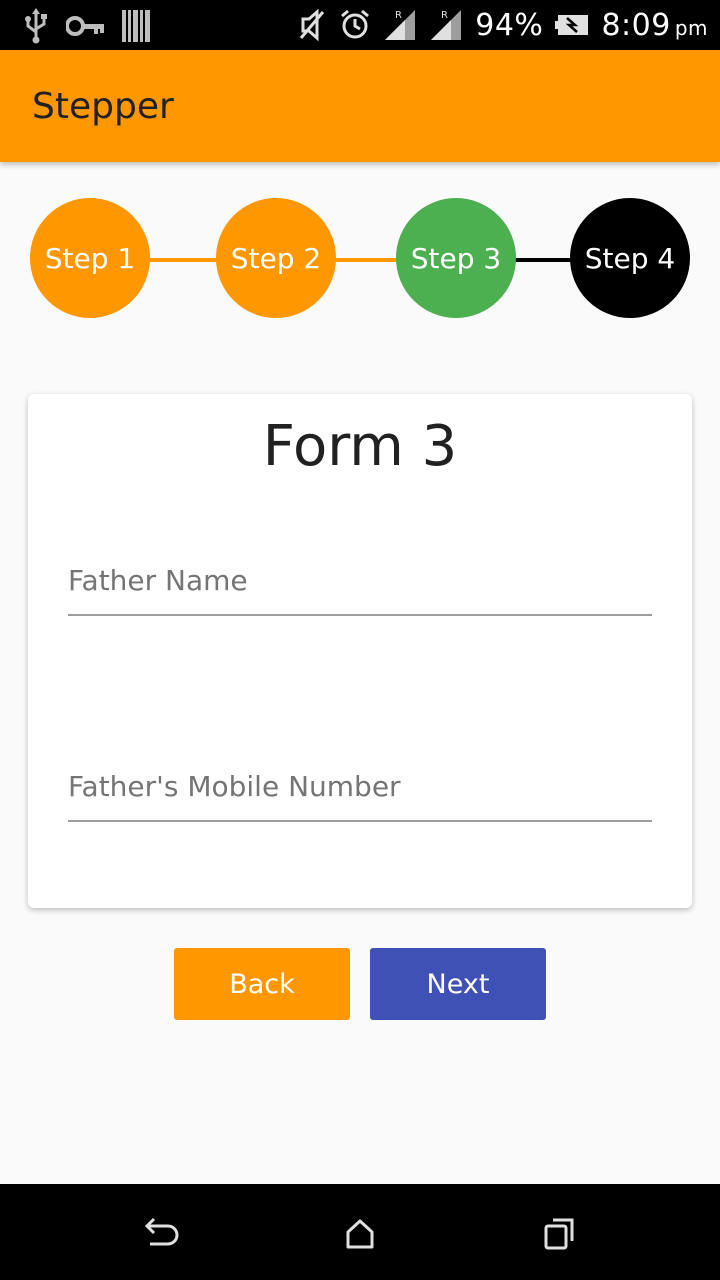  Describe the element at coordinates (360, 581) in the screenshot. I see `father-name-field` at that location.